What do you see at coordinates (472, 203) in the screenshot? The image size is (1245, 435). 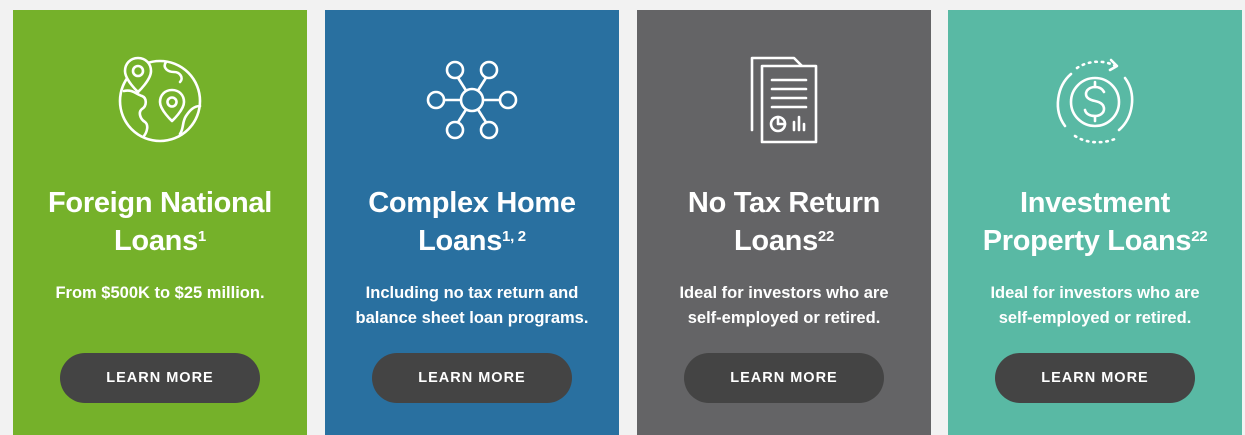 I see `card-title-line1: Complex Home` at bounding box center [472, 203].